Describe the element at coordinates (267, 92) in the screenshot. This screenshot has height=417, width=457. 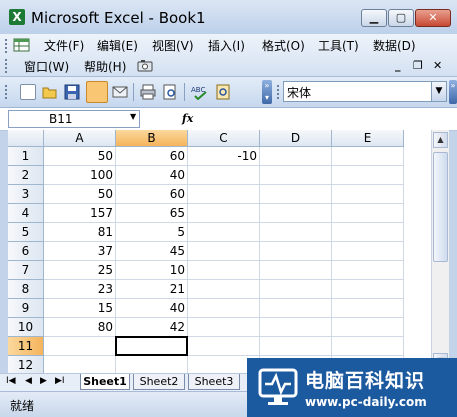
I see `toolbar-options-icon: » ▾` at that location.